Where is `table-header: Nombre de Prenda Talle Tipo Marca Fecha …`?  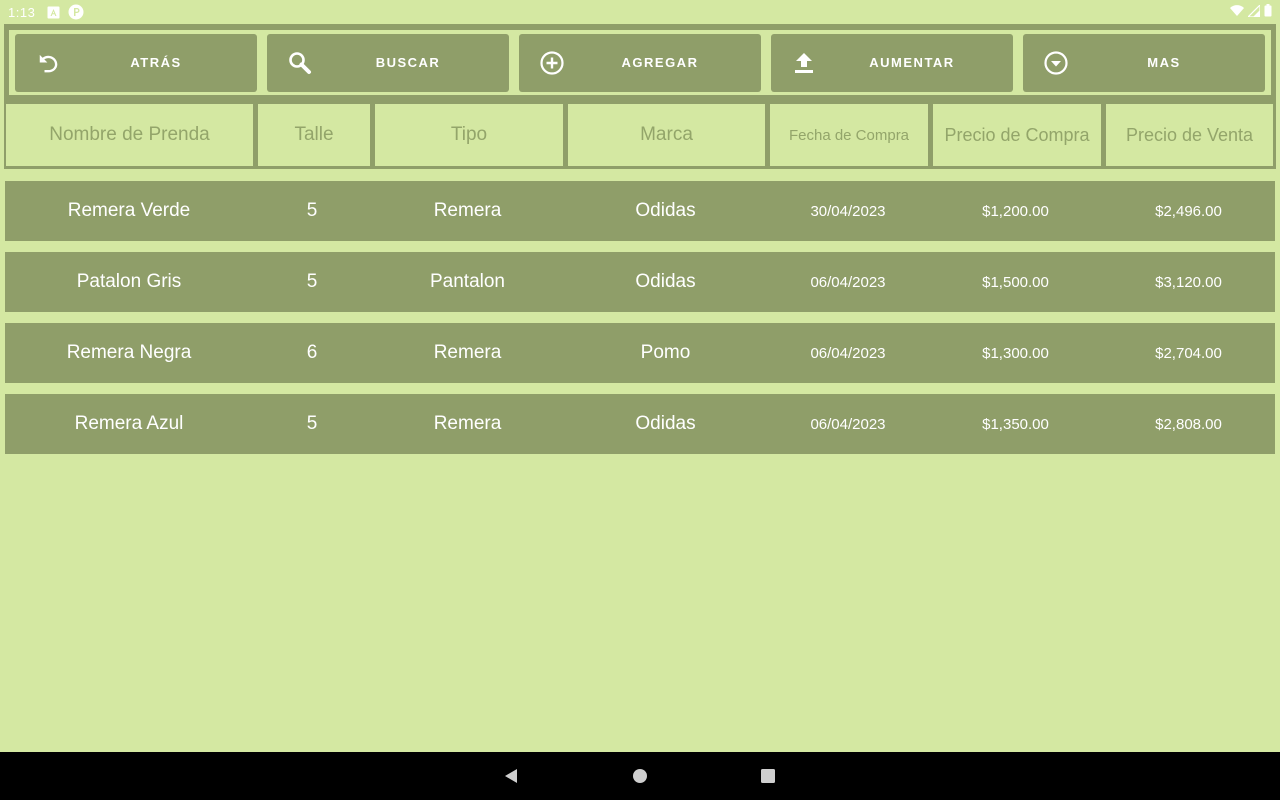
table-header: Nombre de Prenda Talle Tipo Marca Fecha … is located at coordinates (640, 135).